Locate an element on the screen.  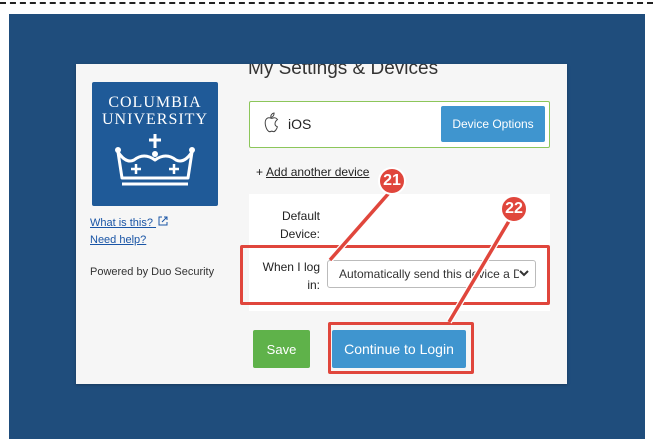
annotation-badge-21: 21 is located at coordinates (392, 181).